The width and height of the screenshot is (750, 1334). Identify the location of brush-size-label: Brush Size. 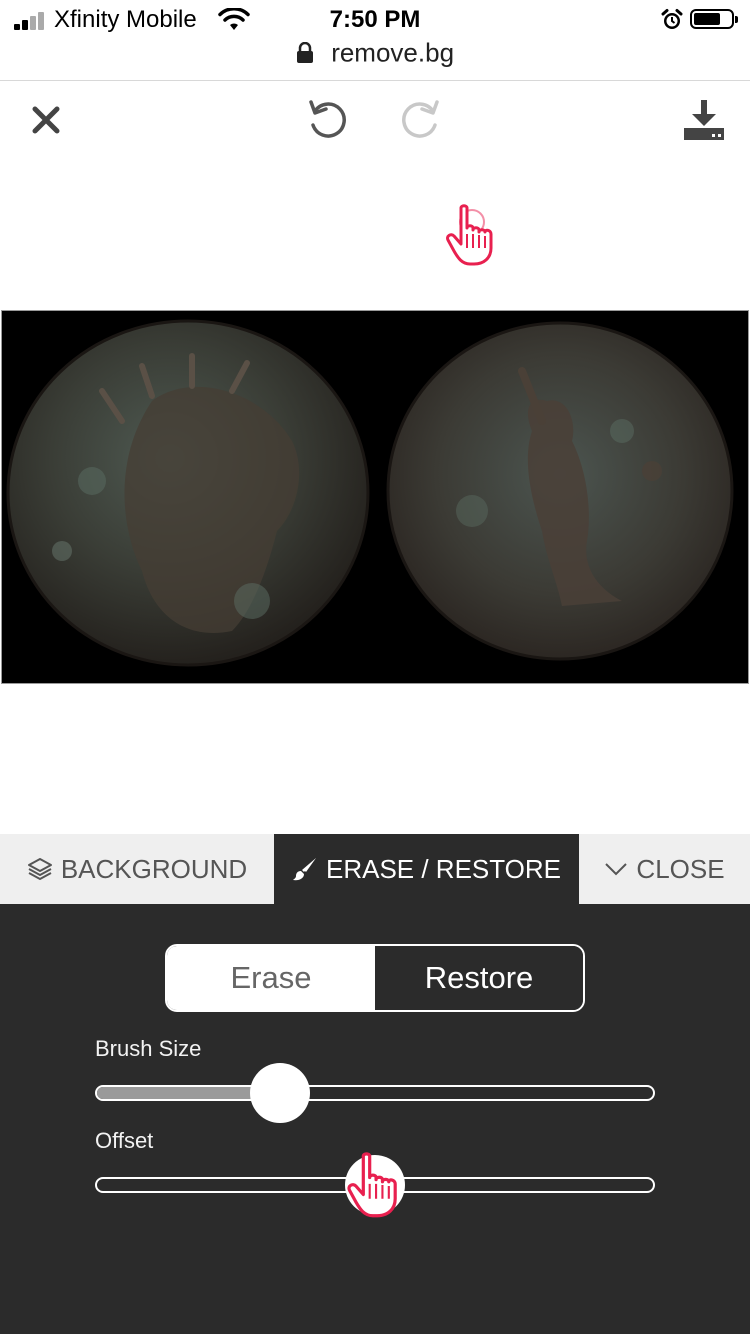
(148, 1048).